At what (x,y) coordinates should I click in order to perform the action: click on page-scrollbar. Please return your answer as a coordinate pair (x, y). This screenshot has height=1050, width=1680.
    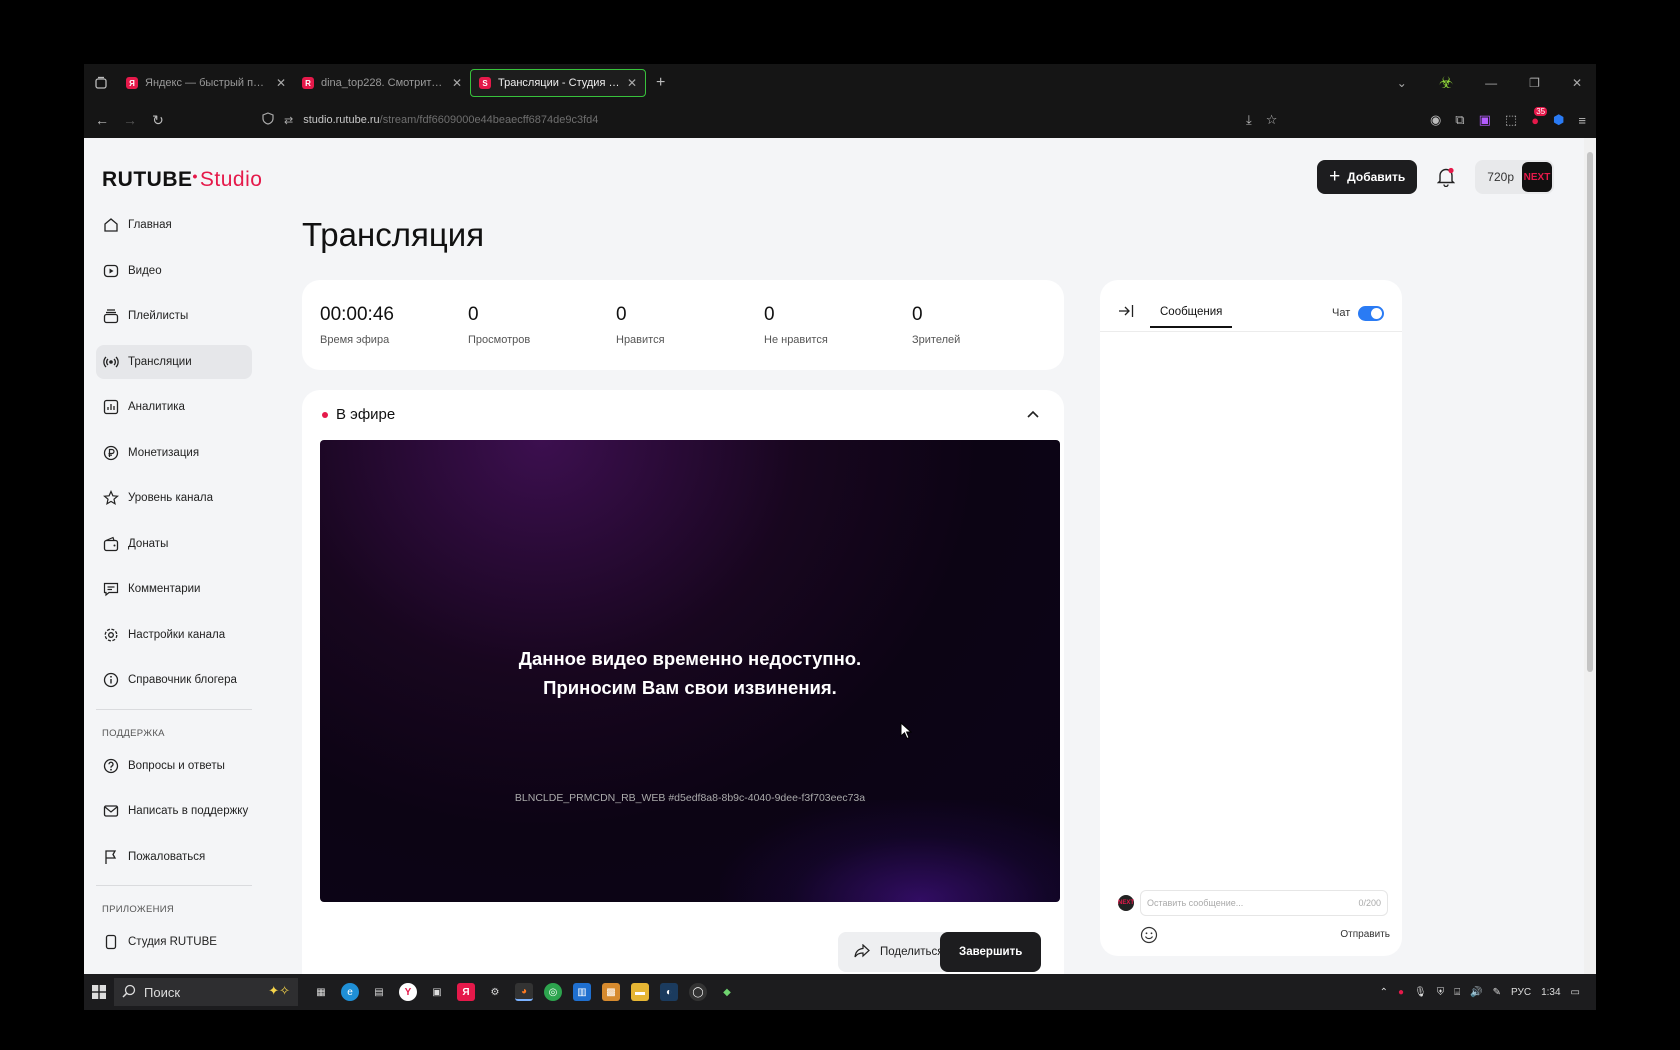
    Looking at the image, I should click on (1590, 556).